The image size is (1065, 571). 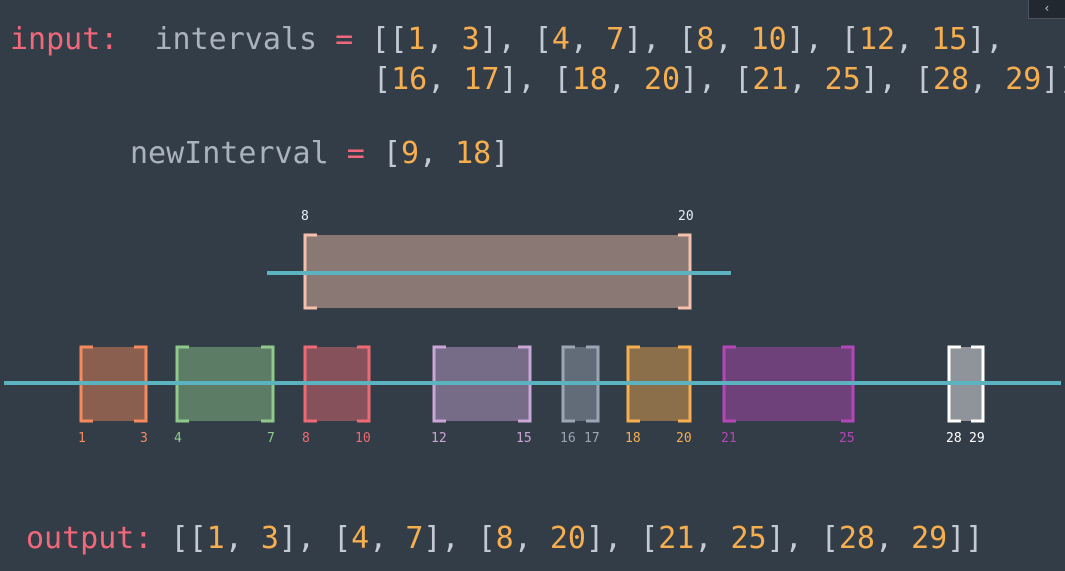 What do you see at coordinates (524, 438) in the screenshot?
I see `interval-end-label: 15` at bounding box center [524, 438].